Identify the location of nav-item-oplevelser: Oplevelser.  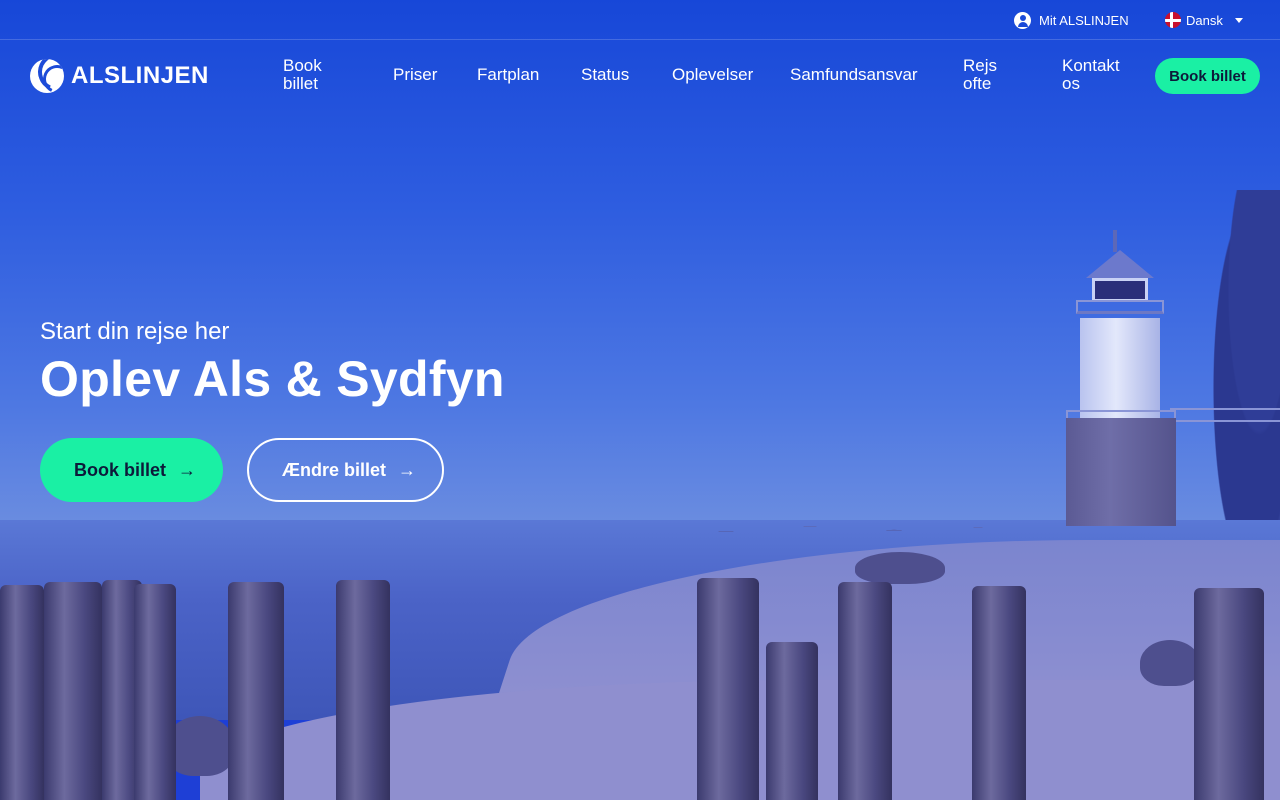
(712, 75).